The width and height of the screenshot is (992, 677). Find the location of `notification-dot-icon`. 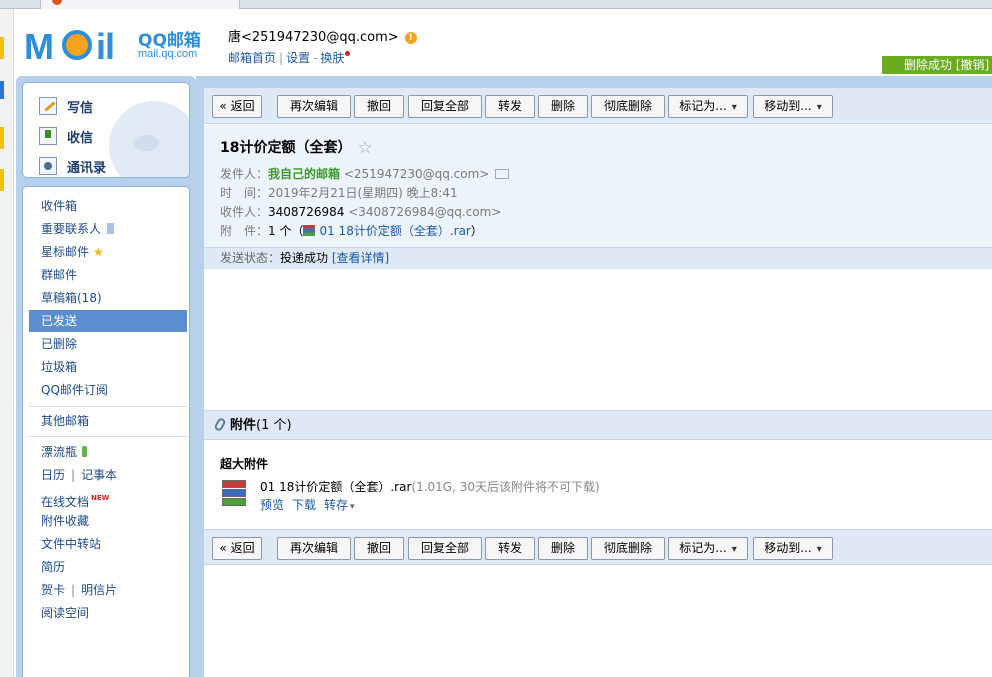

notification-dot-icon is located at coordinates (348, 53).